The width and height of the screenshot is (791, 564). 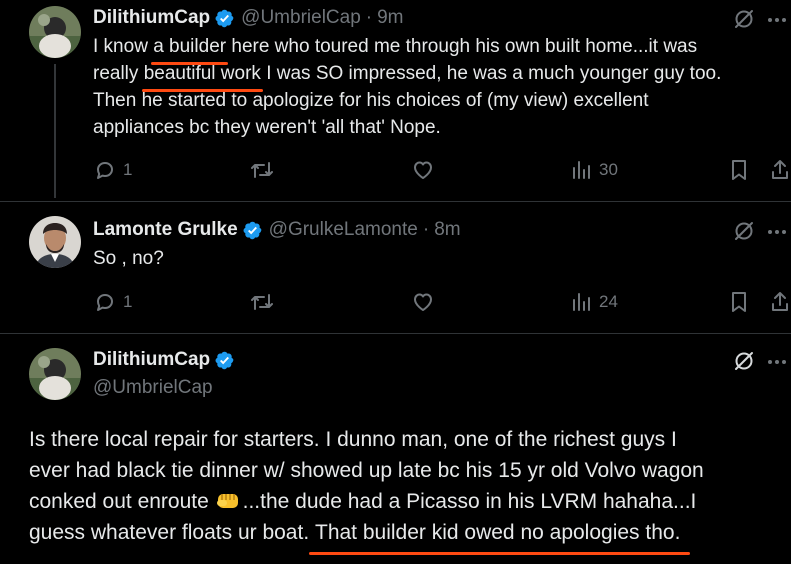 I want to click on display-name: Lamonte Grulke, so click(x=165, y=230).